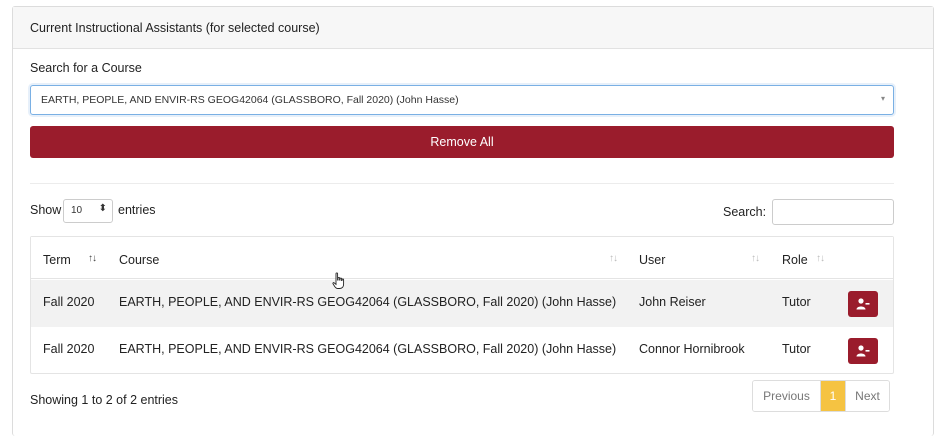 Image resolution: width=943 pixels, height=436 pixels. I want to click on column-header-user: User, so click(652, 260).